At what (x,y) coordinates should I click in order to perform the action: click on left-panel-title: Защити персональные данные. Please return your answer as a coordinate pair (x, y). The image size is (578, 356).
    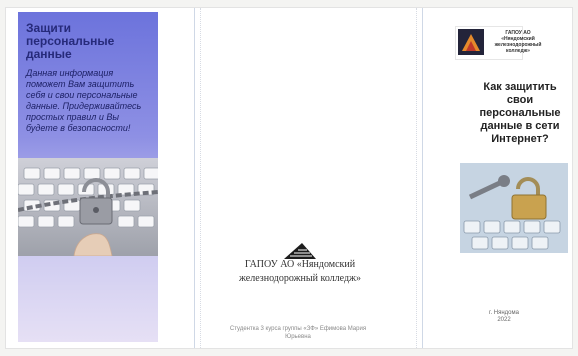
    Looking at the image, I should click on (70, 41).